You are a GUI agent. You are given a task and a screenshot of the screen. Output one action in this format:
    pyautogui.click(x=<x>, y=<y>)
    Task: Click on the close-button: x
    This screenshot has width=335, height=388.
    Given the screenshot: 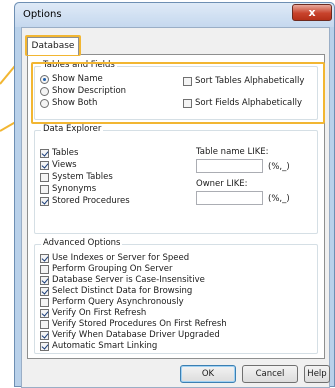 What is the action you would take?
    pyautogui.click(x=312, y=12)
    